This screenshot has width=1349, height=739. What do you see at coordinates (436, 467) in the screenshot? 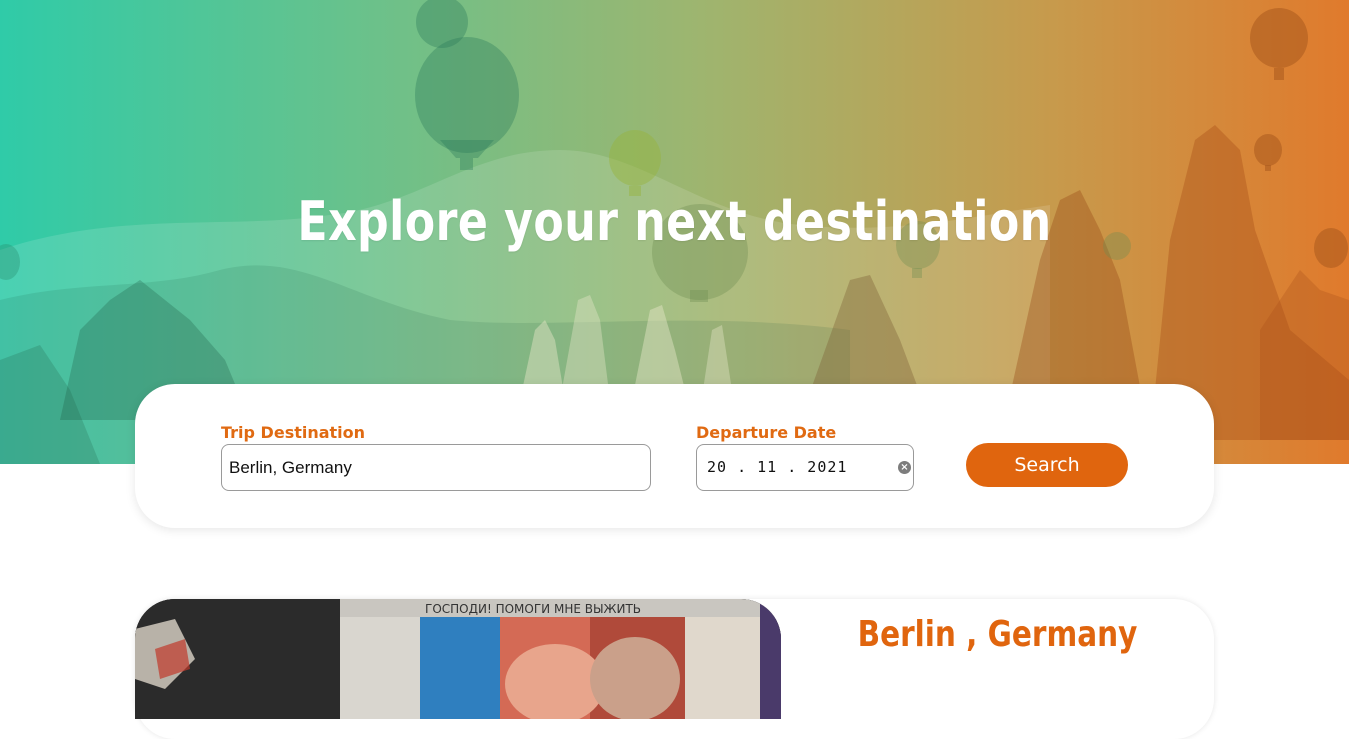
I see `destination-input` at bounding box center [436, 467].